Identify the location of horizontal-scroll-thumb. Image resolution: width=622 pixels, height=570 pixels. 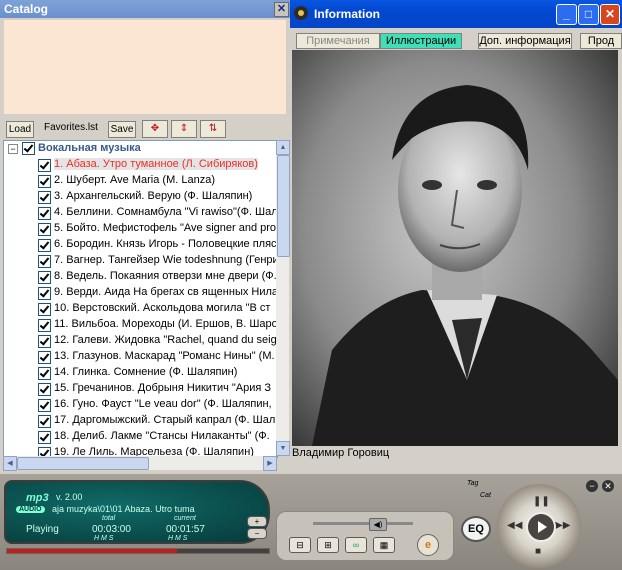
(83, 463).